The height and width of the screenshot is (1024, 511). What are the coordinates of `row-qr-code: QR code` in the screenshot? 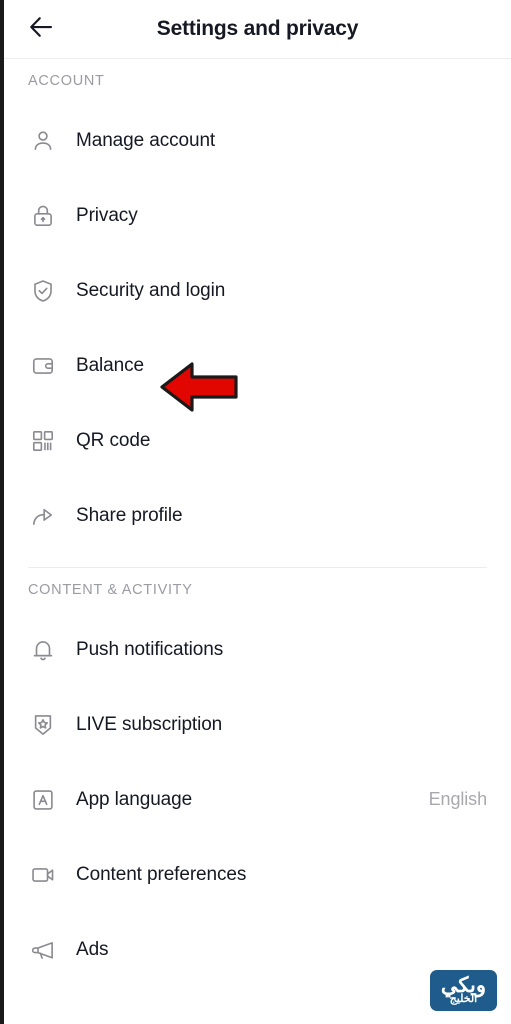 It's located at (257, 440).